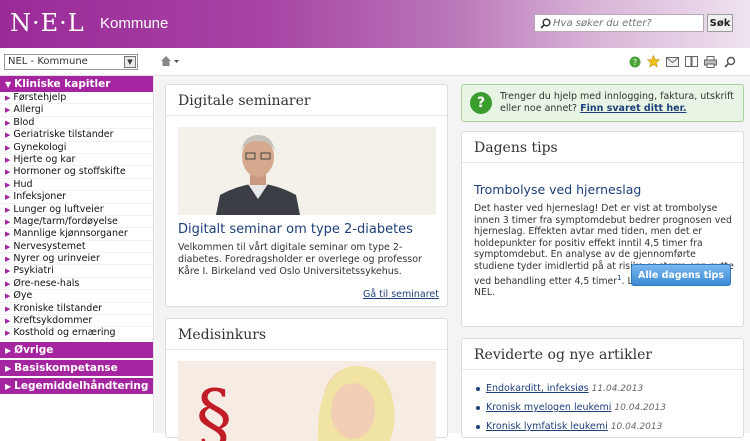  What do you see at coordinates (130, 62) in the screenshot?
I see `chevron-down-icon: ▼` at bounding box center [130, 62].